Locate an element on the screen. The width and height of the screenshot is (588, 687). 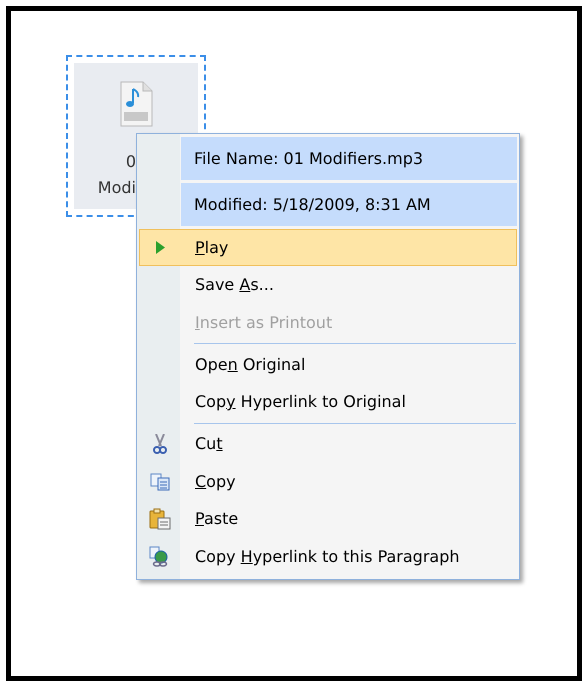
menu-header: Modified: 5/18/2009, 8:31 AM is located at coordinates (349, 204).